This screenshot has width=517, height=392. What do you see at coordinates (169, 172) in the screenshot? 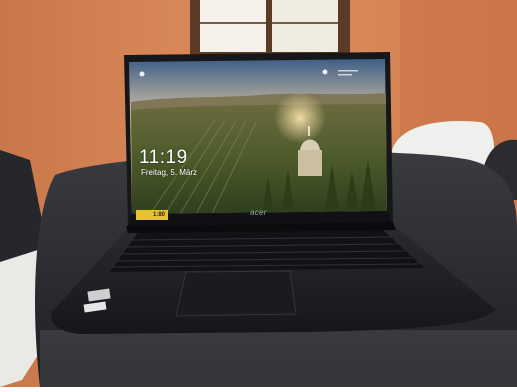
I see `lockscreen-date: Freitag, 5. März` at bounding box center [169, 172].